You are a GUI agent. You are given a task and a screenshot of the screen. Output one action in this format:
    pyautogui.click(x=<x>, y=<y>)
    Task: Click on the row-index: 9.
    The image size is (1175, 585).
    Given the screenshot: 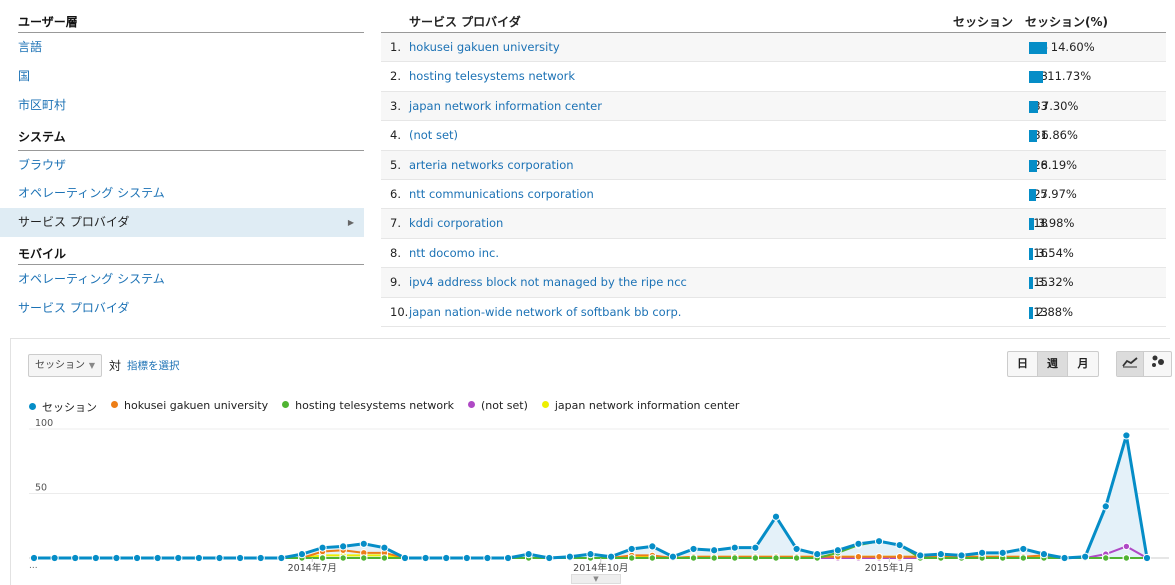 What is the action you would take?
    pyautogui.click(x=395, y=282)
    